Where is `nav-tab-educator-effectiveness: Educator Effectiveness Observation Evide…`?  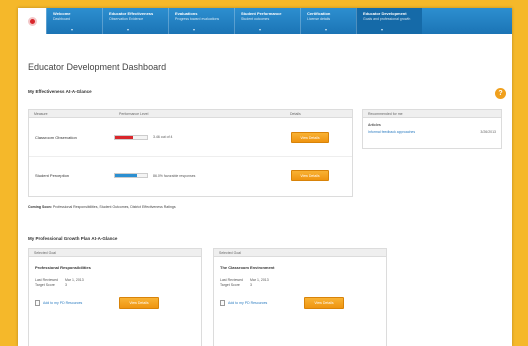 nav-tab-educator-effectiveness: Educator Effectiveness Observation Evide… is located at coordinates (135, 21).